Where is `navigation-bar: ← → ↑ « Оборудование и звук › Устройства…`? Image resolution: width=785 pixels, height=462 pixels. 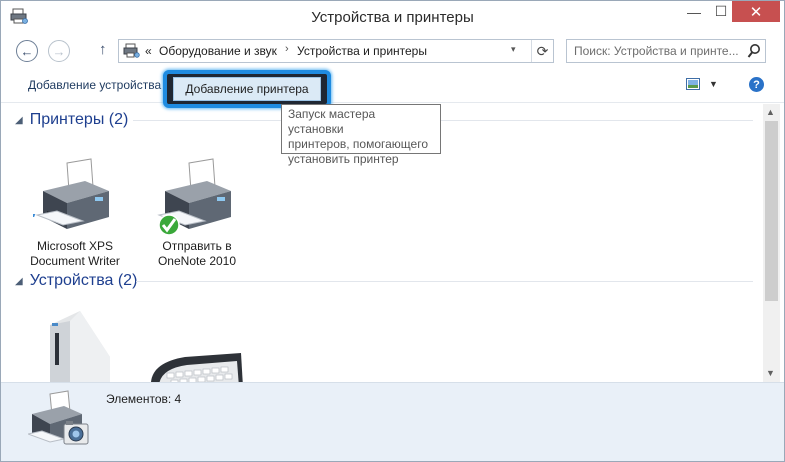
navigation-bar: ← → ↑ « Оборудование и звук › Устройства… is located at coordinates (392, 50).